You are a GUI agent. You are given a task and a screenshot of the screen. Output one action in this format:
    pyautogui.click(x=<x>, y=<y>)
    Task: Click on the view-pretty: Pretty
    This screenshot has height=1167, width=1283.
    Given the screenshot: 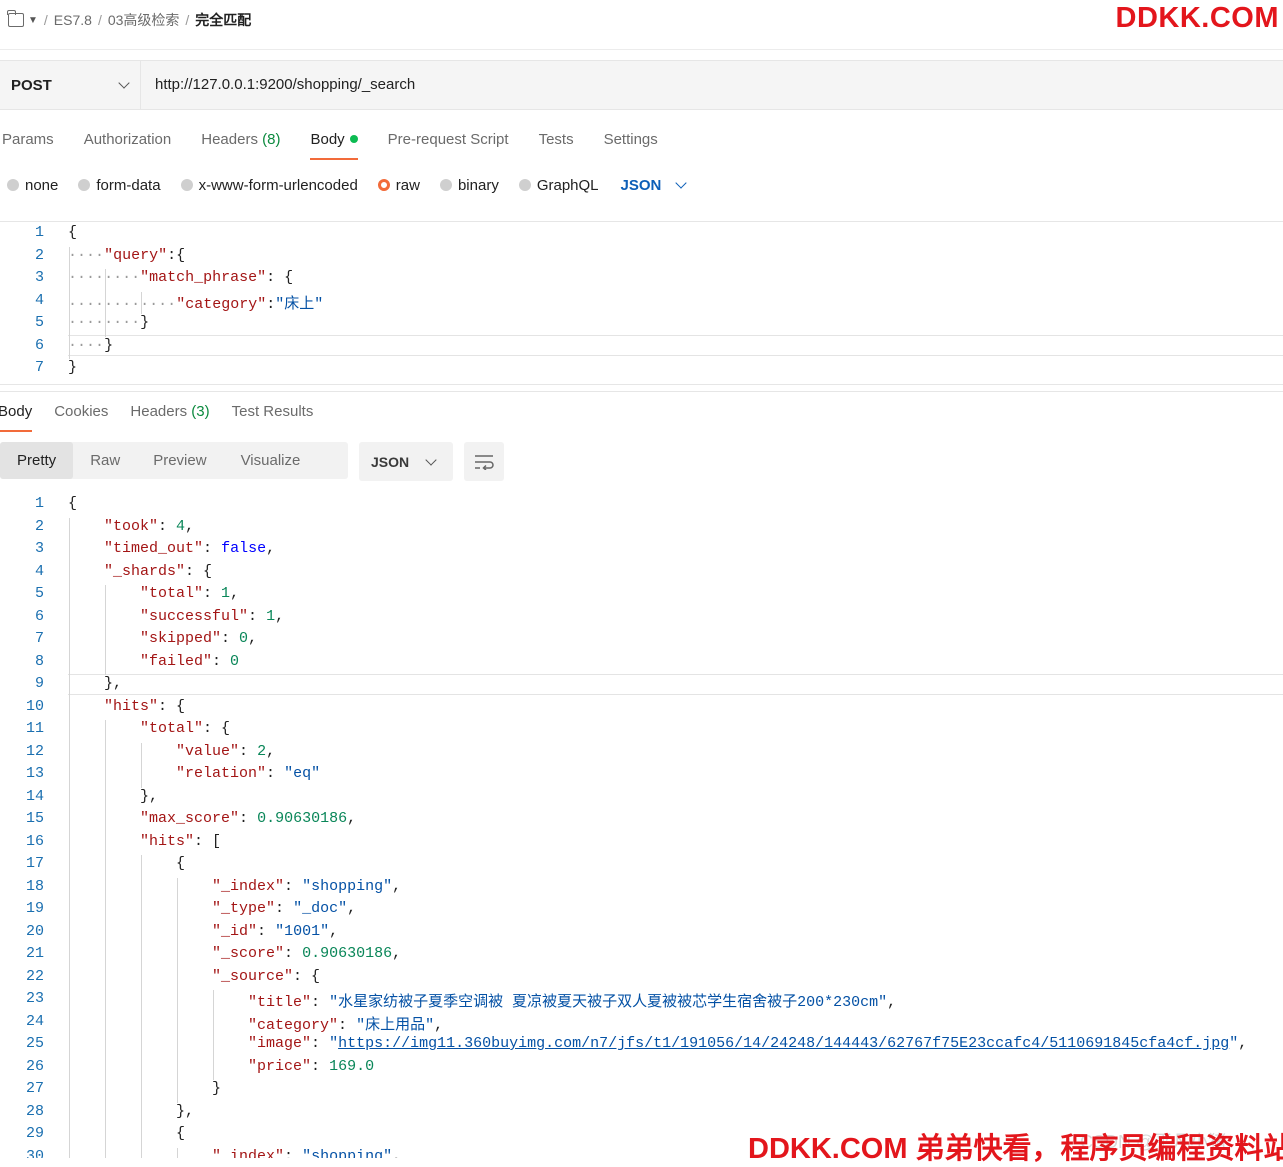 What is the action you would take?
    pyautogui.click(x=37, y=460)
    